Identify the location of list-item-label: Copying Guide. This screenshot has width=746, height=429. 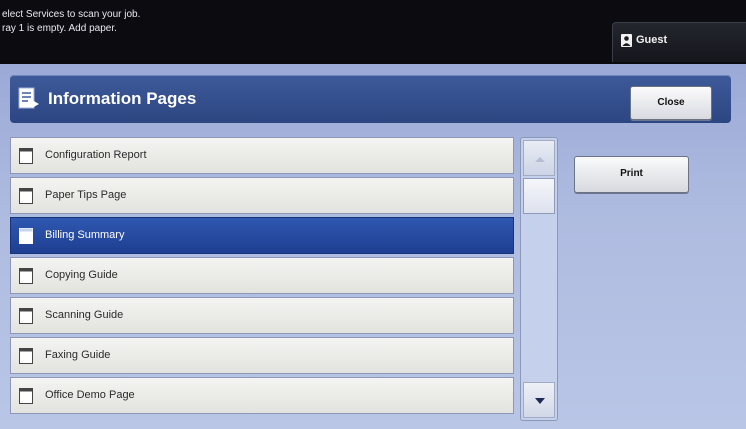
(81, 275).